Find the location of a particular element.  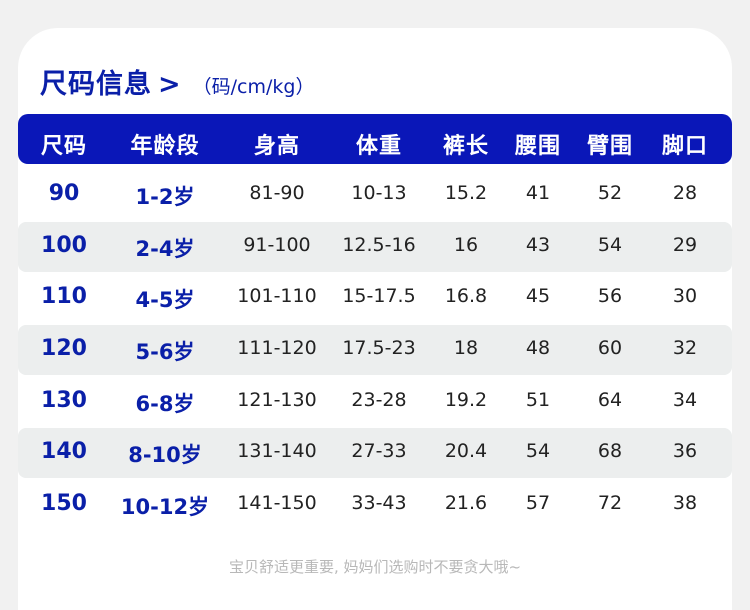

header-hem: 脚口 is located at coordinates (685, 146).